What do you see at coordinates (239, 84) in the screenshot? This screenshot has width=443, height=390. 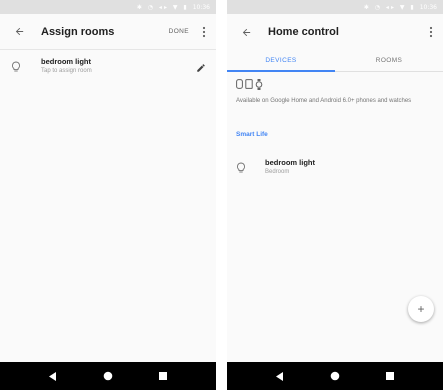 I see `speaker-icon` at bounding box center [239, 84].